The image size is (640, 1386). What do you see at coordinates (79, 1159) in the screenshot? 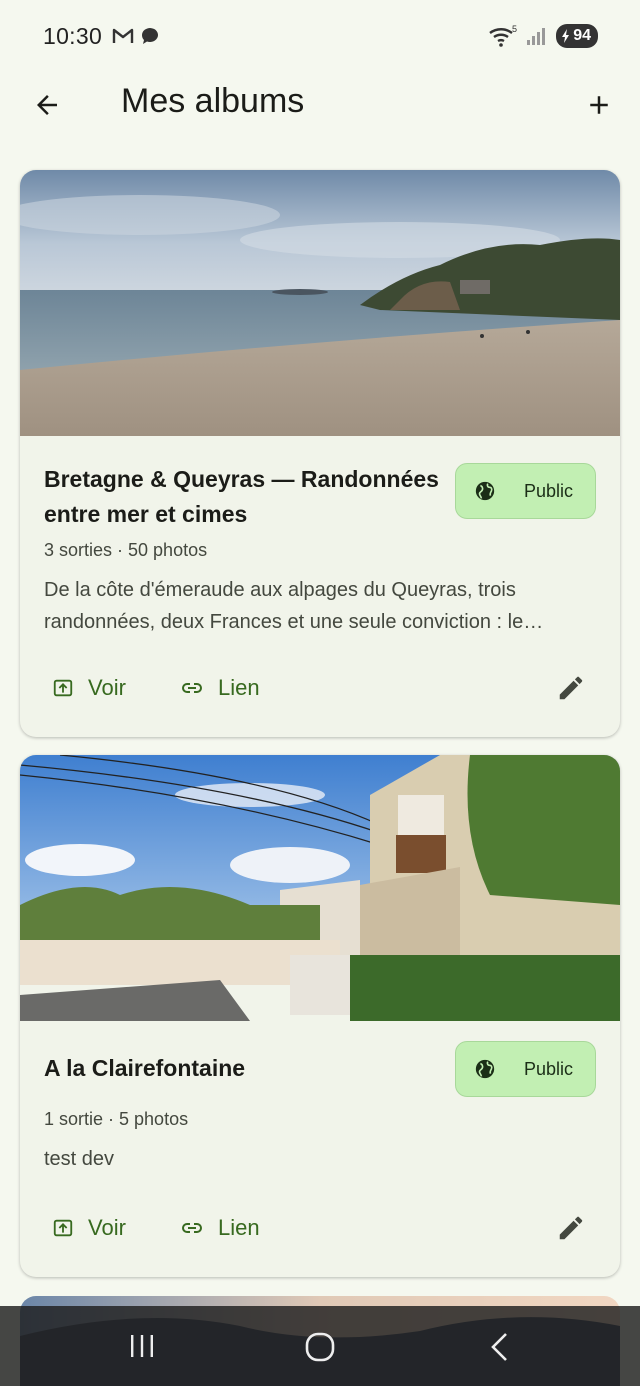
I see `album-description: test dev` at bounding box center [79, 1159].